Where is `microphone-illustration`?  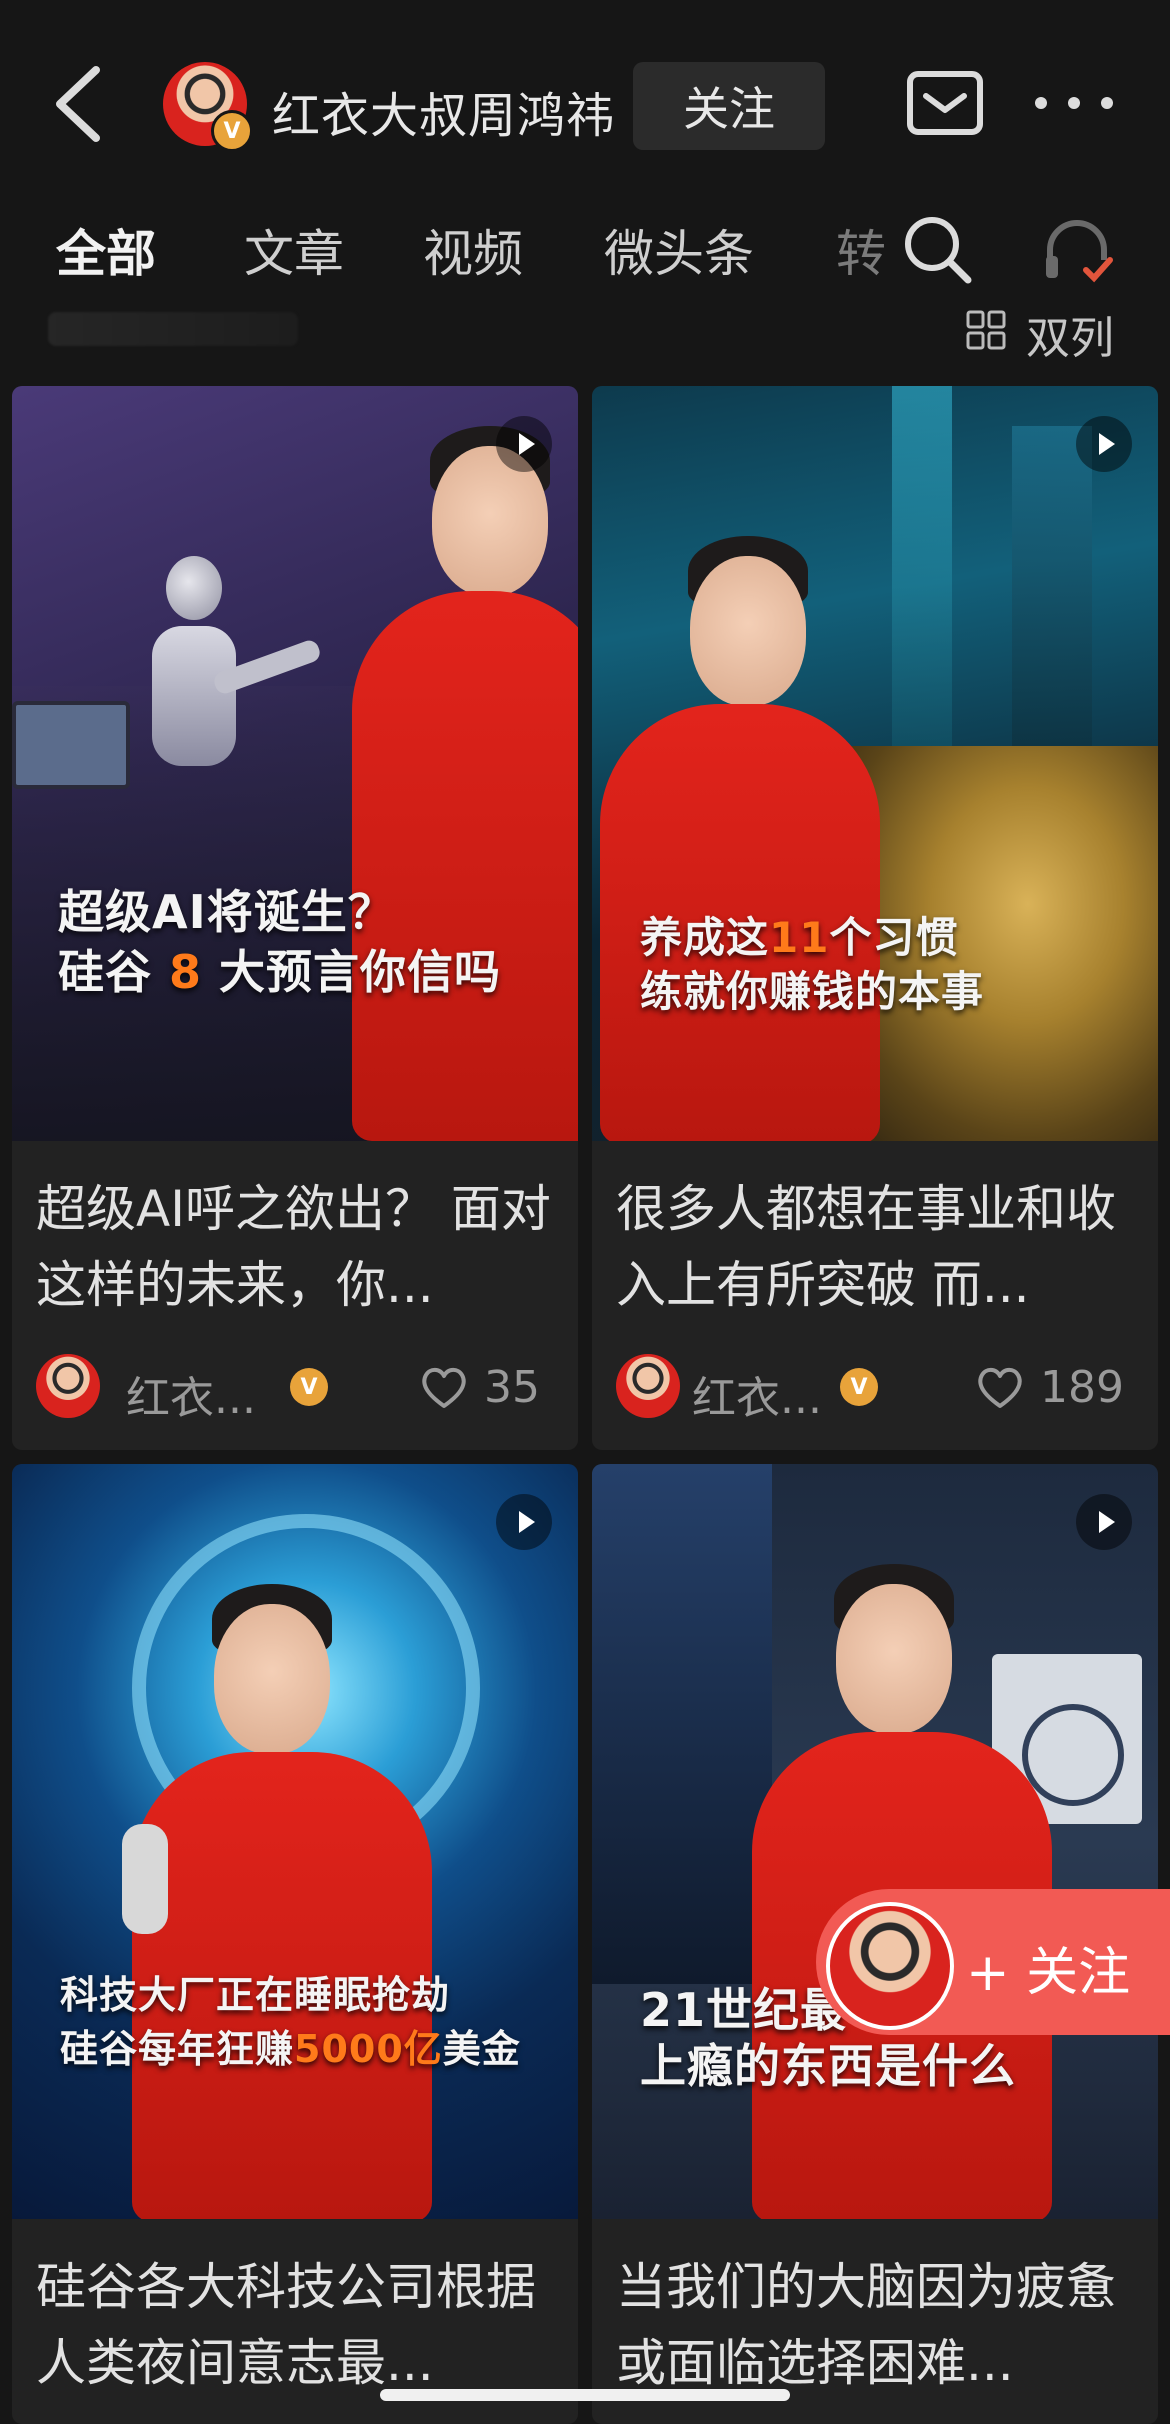
microphone-illustration is located at coordinates (145, 1879).